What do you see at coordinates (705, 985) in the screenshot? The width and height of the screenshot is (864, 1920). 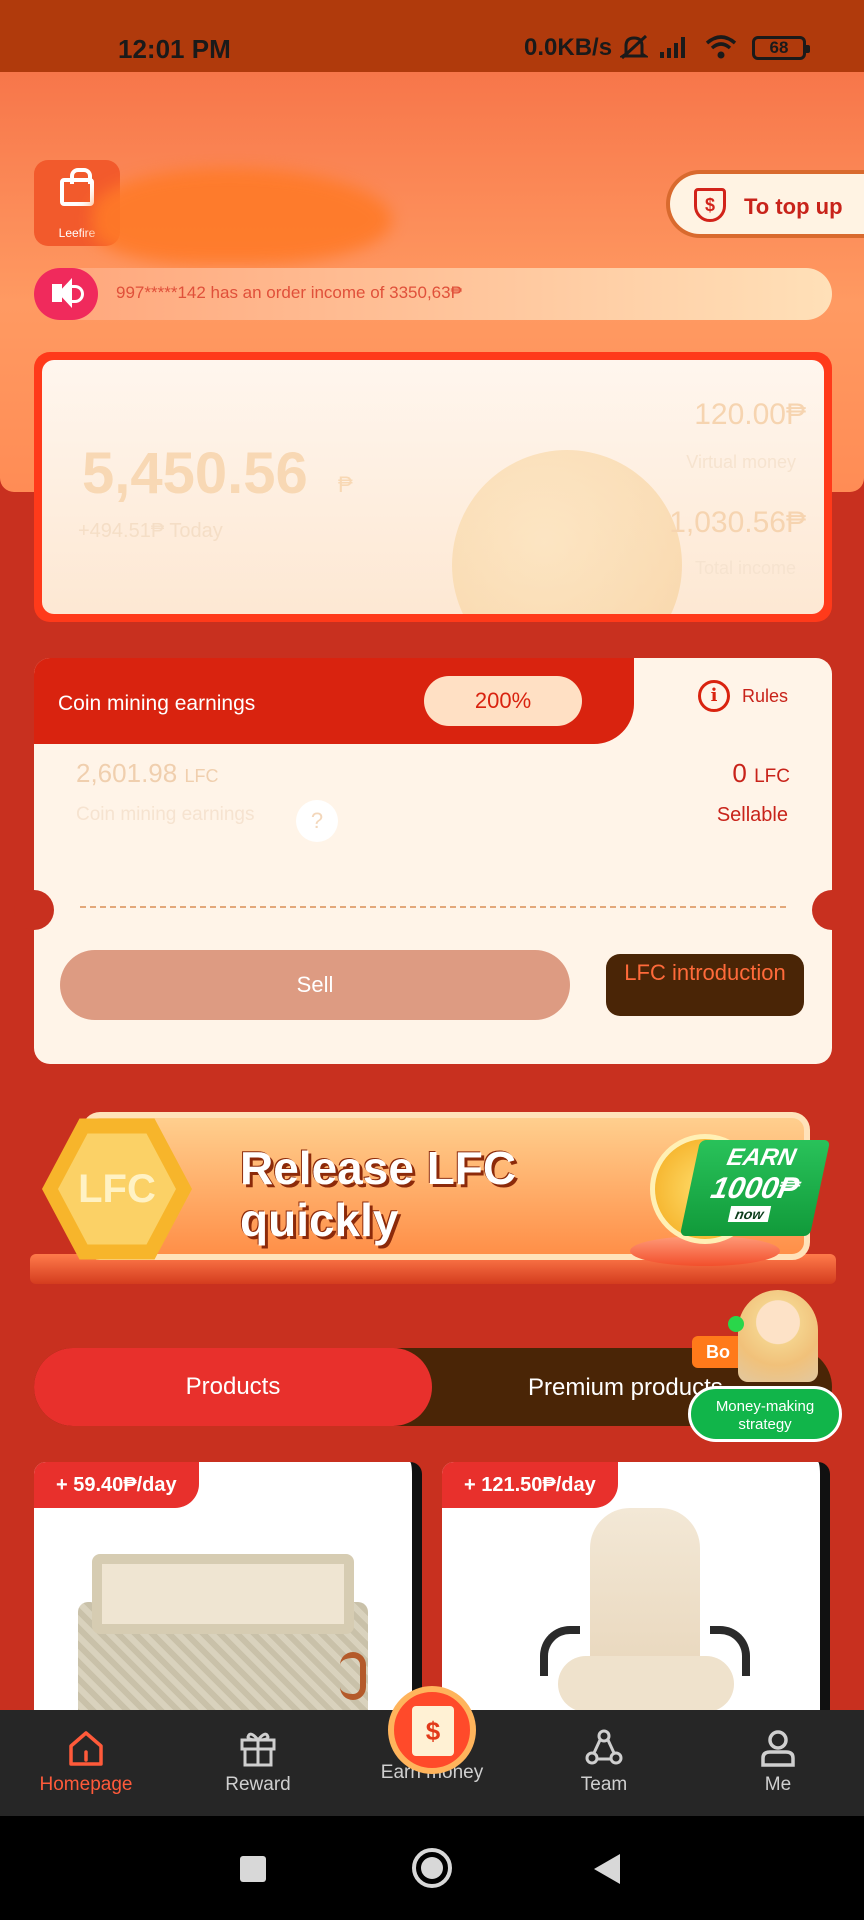 I see `lfc-introduction-button: LFC introduction` at bounding box center [705, 985].